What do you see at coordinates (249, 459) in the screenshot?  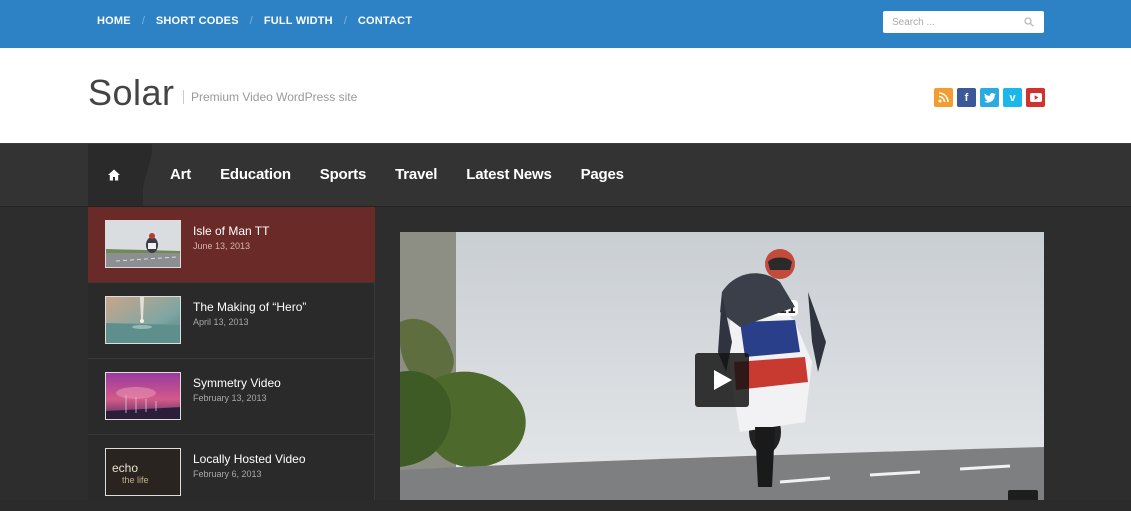 I see `video-title: Locally Hosted Video` at bounding box center [249, 459].